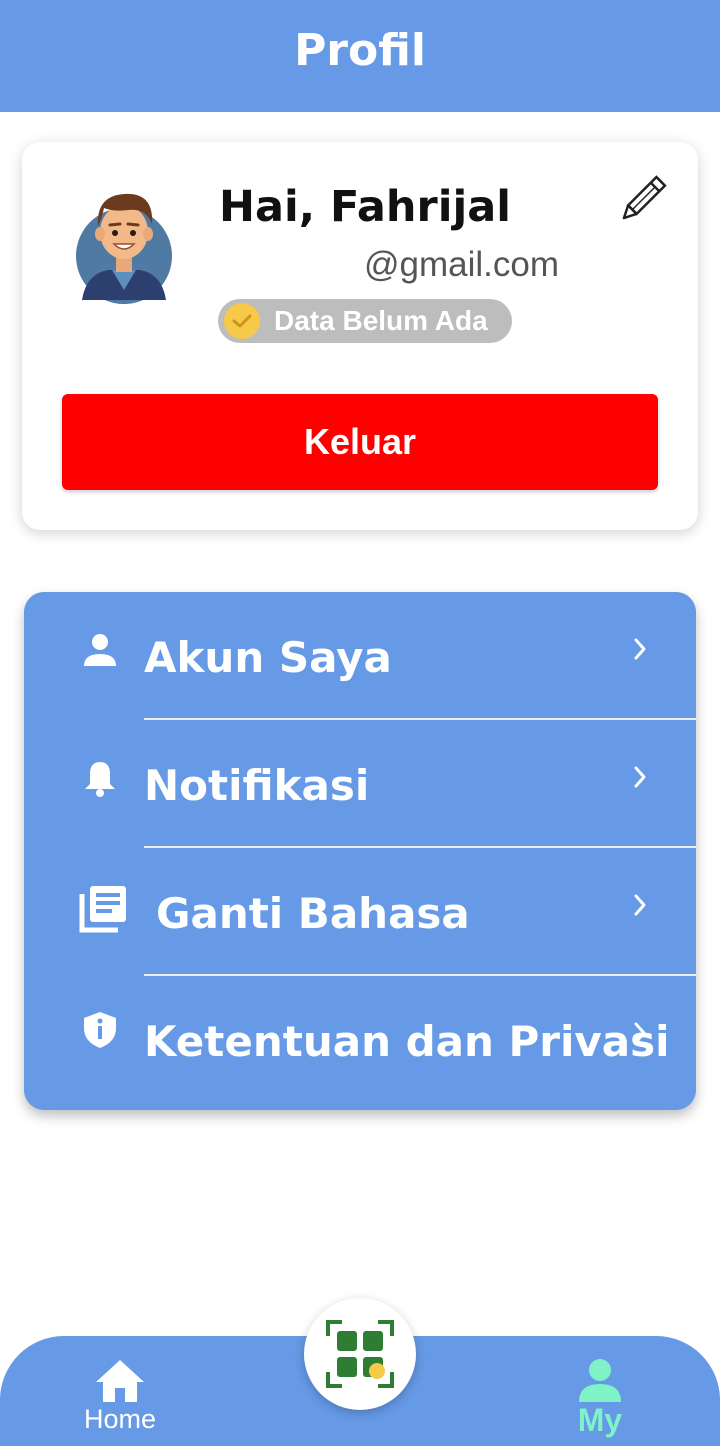  I want to click on nav-home-label: Home, so click(120, 1419).